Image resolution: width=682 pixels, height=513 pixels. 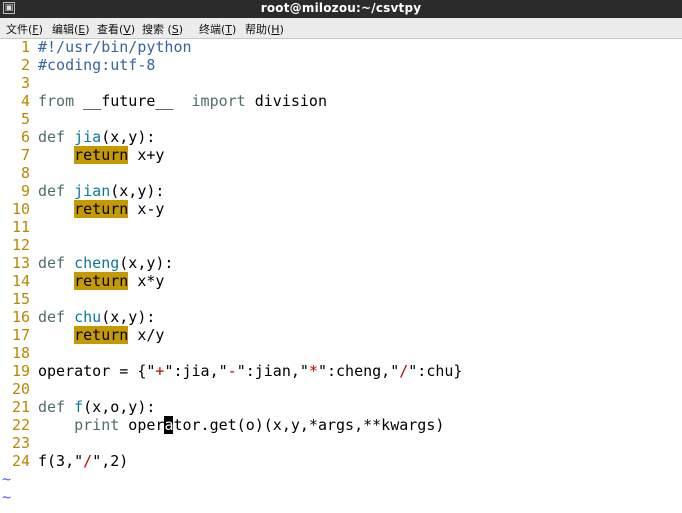 I want to click on comment-token: #coding:utf-8, so click(x=97, y=65).